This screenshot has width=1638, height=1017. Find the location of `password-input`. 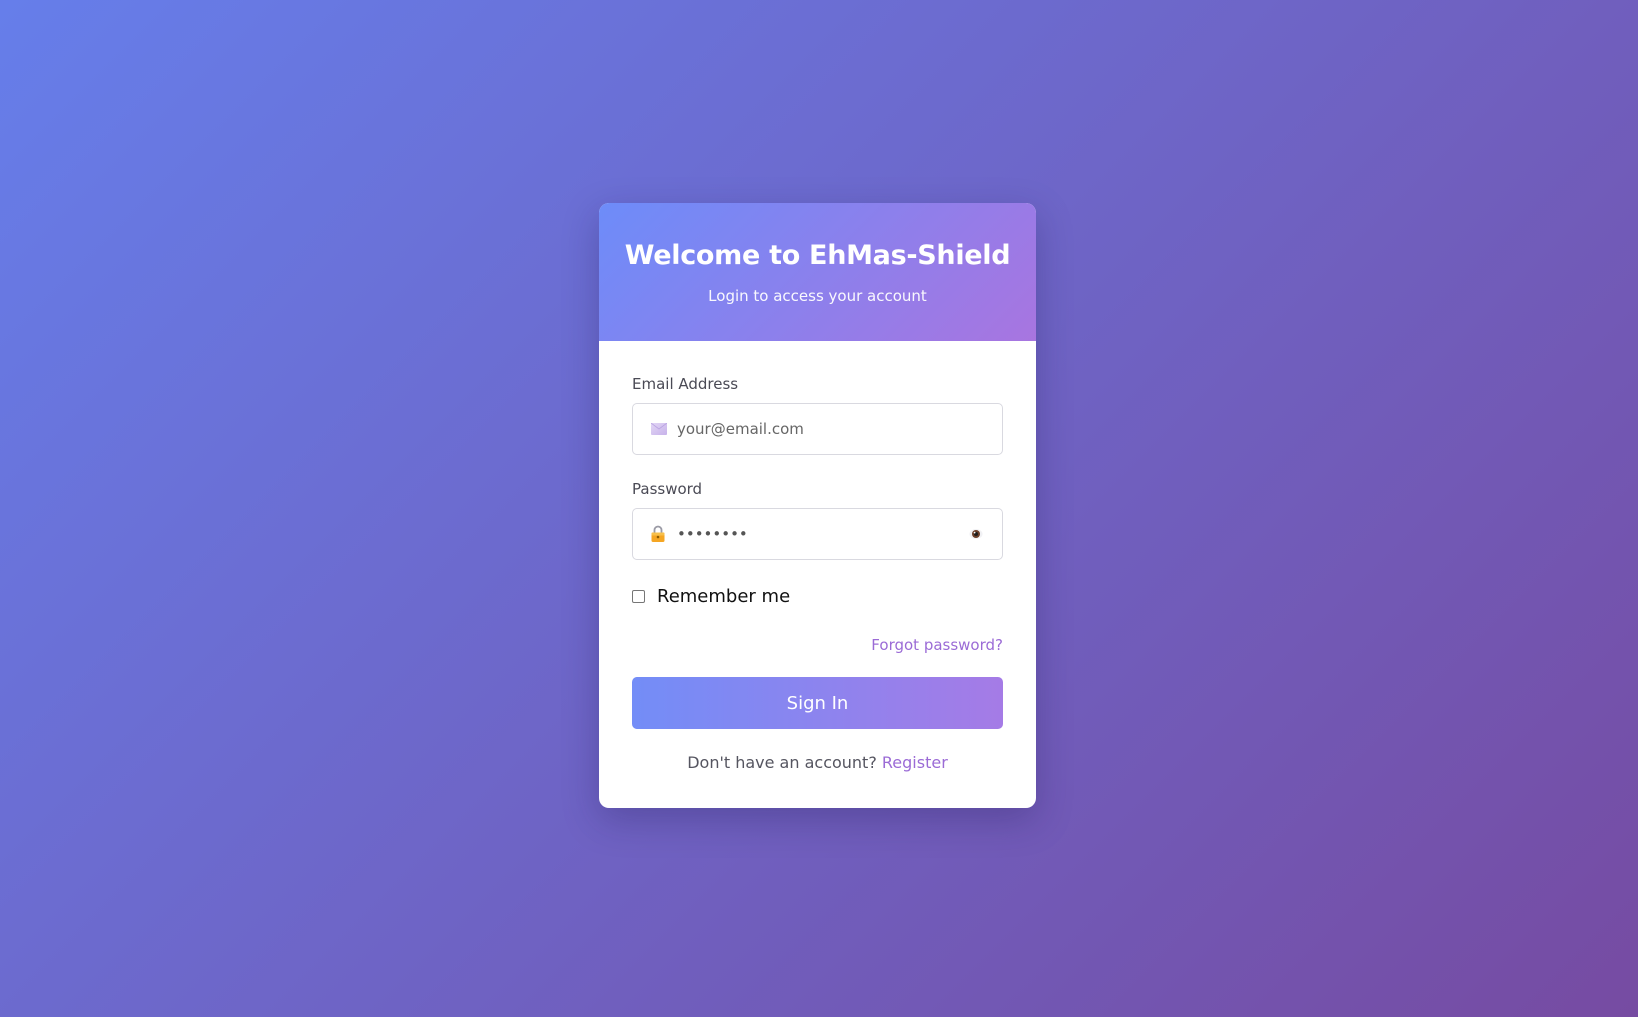

password-input is located at coordinates (817, 534).